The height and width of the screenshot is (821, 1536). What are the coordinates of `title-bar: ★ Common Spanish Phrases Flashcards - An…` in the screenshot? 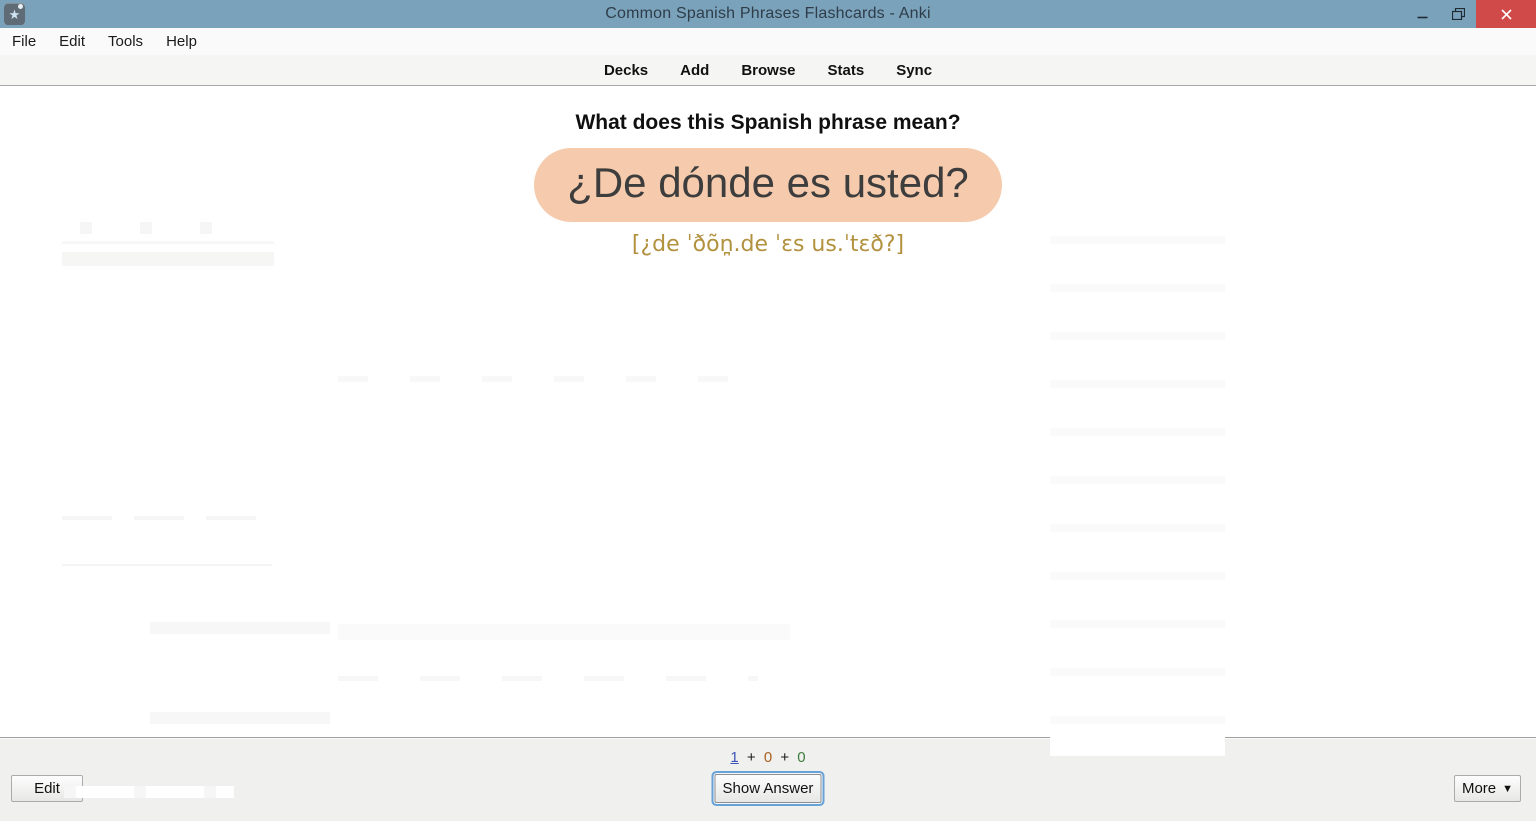 It's located at (768, 14).